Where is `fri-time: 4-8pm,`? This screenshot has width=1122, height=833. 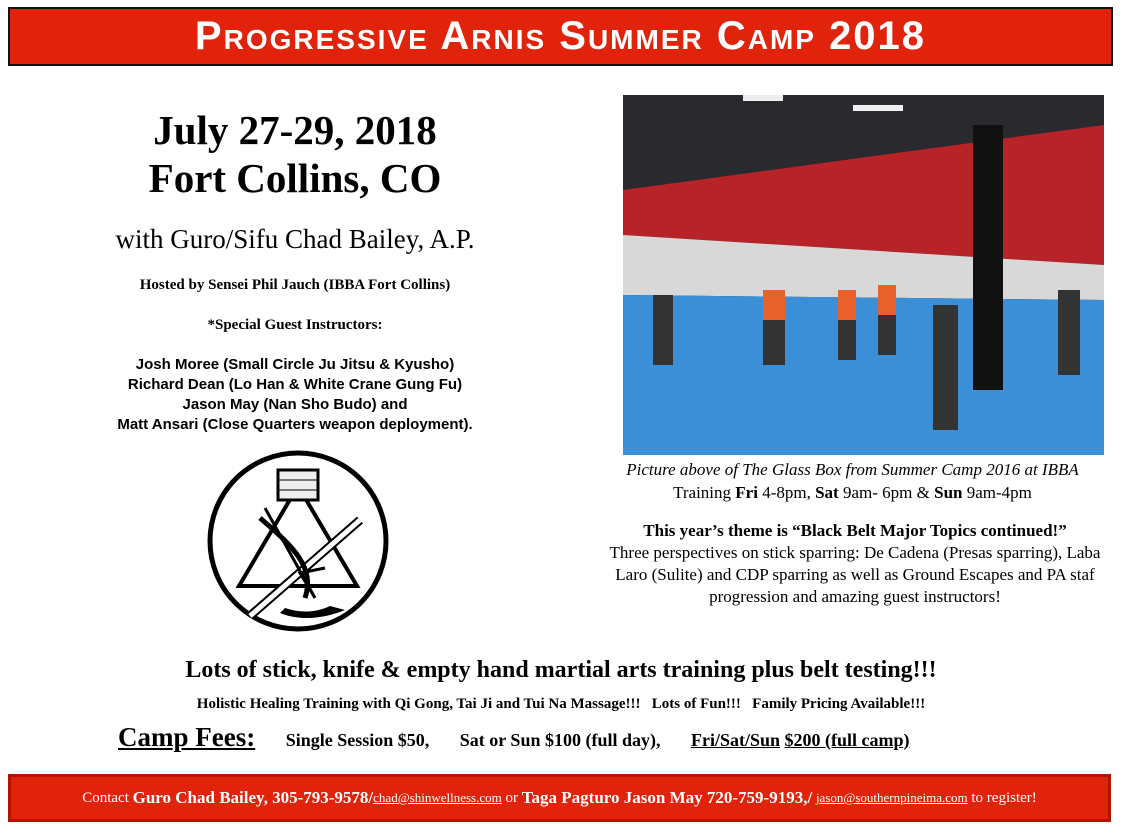 fri-time: 4-8pm, is located at coordinates (786, 492).